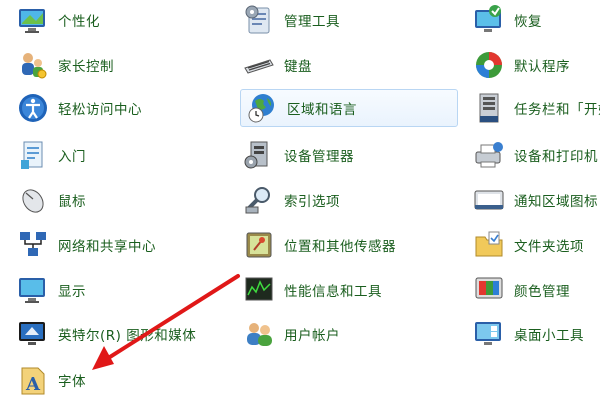 The width and height of the screenshot is (600, 400). I want to click on item-taskbar-start: 任务栏和「开始, so click(528, 108).